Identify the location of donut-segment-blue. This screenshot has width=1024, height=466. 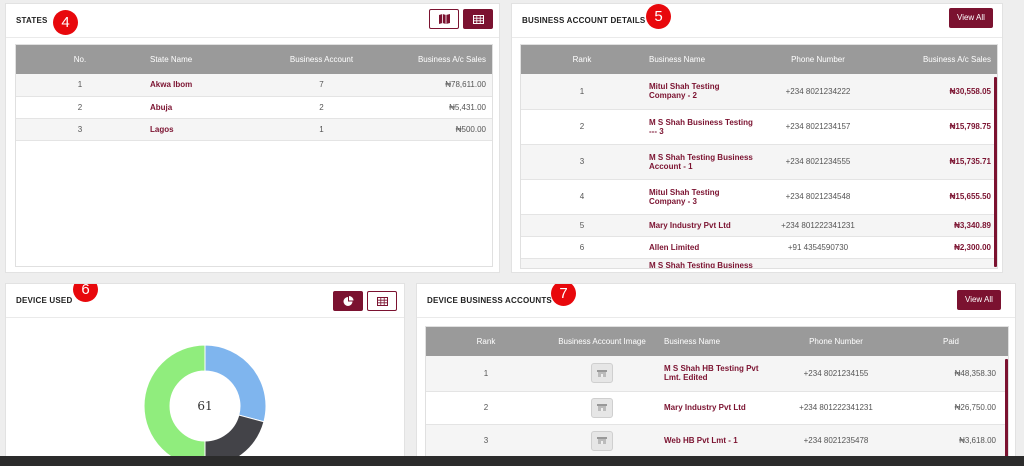
(235, 383).